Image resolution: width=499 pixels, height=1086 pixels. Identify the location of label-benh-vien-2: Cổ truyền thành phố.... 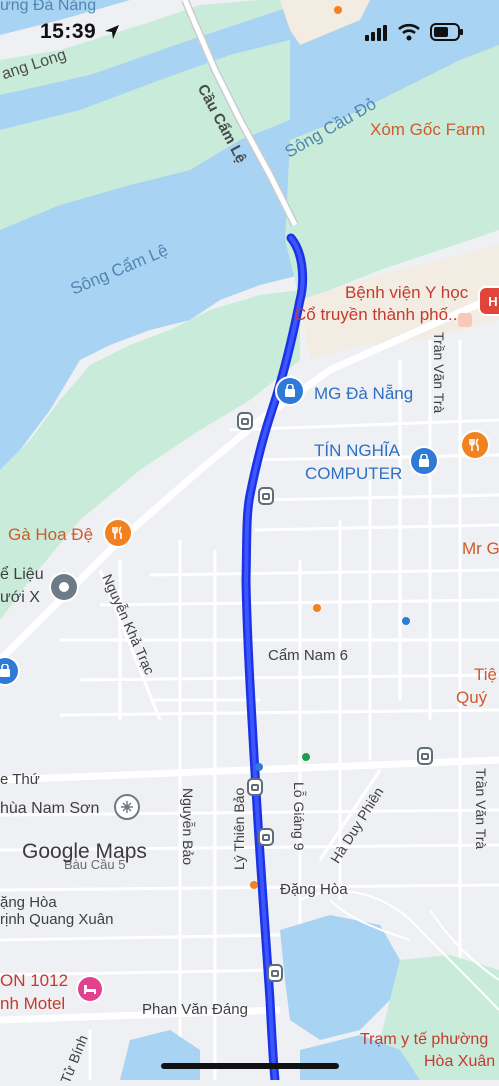
(378, 314).